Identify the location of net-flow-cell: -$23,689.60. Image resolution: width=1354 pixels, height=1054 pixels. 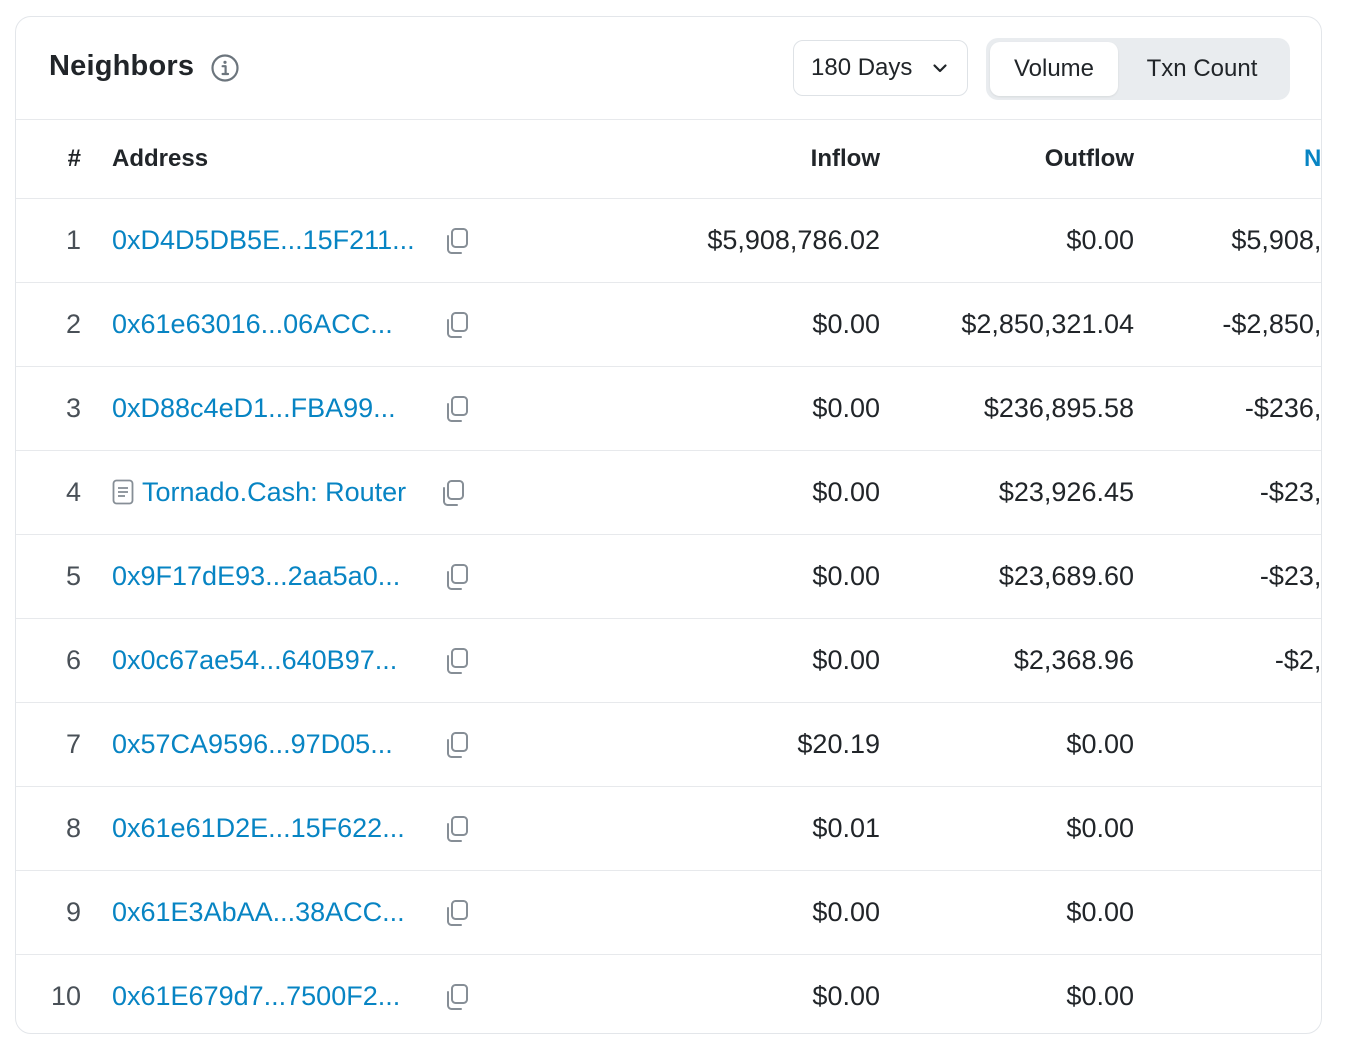
(1290, 575).